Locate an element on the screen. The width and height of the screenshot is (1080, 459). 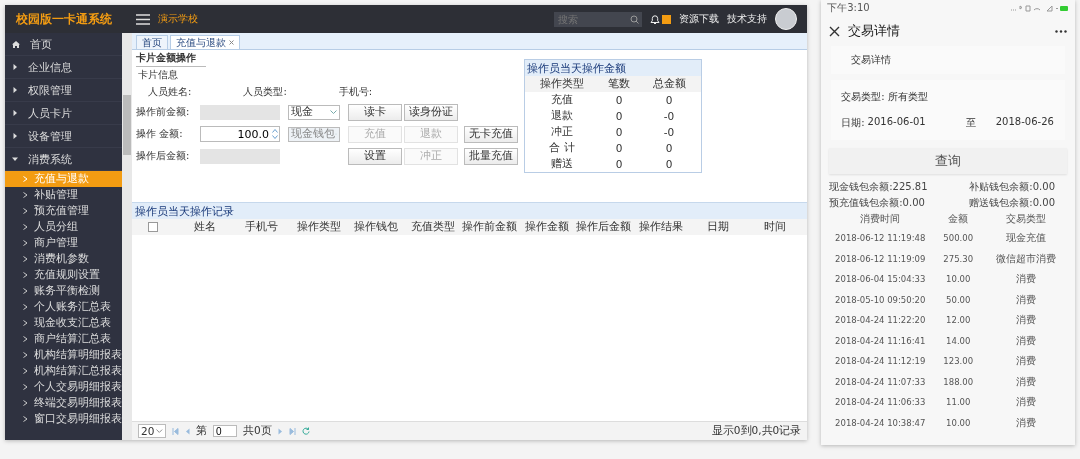
field-label: 操作前金额: is located at coordinates (163, 112).